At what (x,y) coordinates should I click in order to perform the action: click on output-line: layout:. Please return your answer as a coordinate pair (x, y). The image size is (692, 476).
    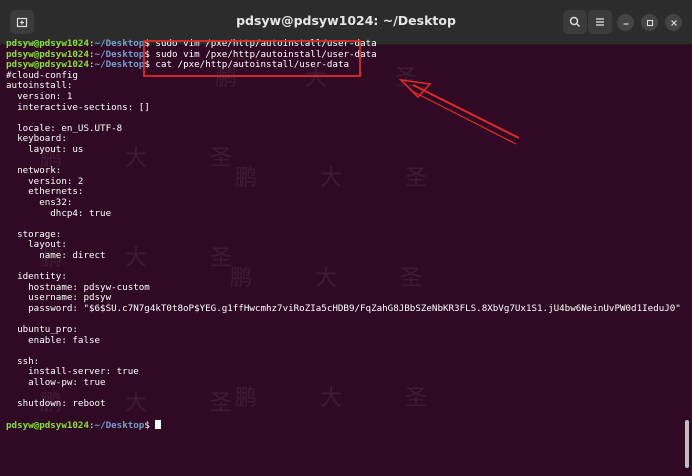
    Looking at the image, I should click on (36, 245).